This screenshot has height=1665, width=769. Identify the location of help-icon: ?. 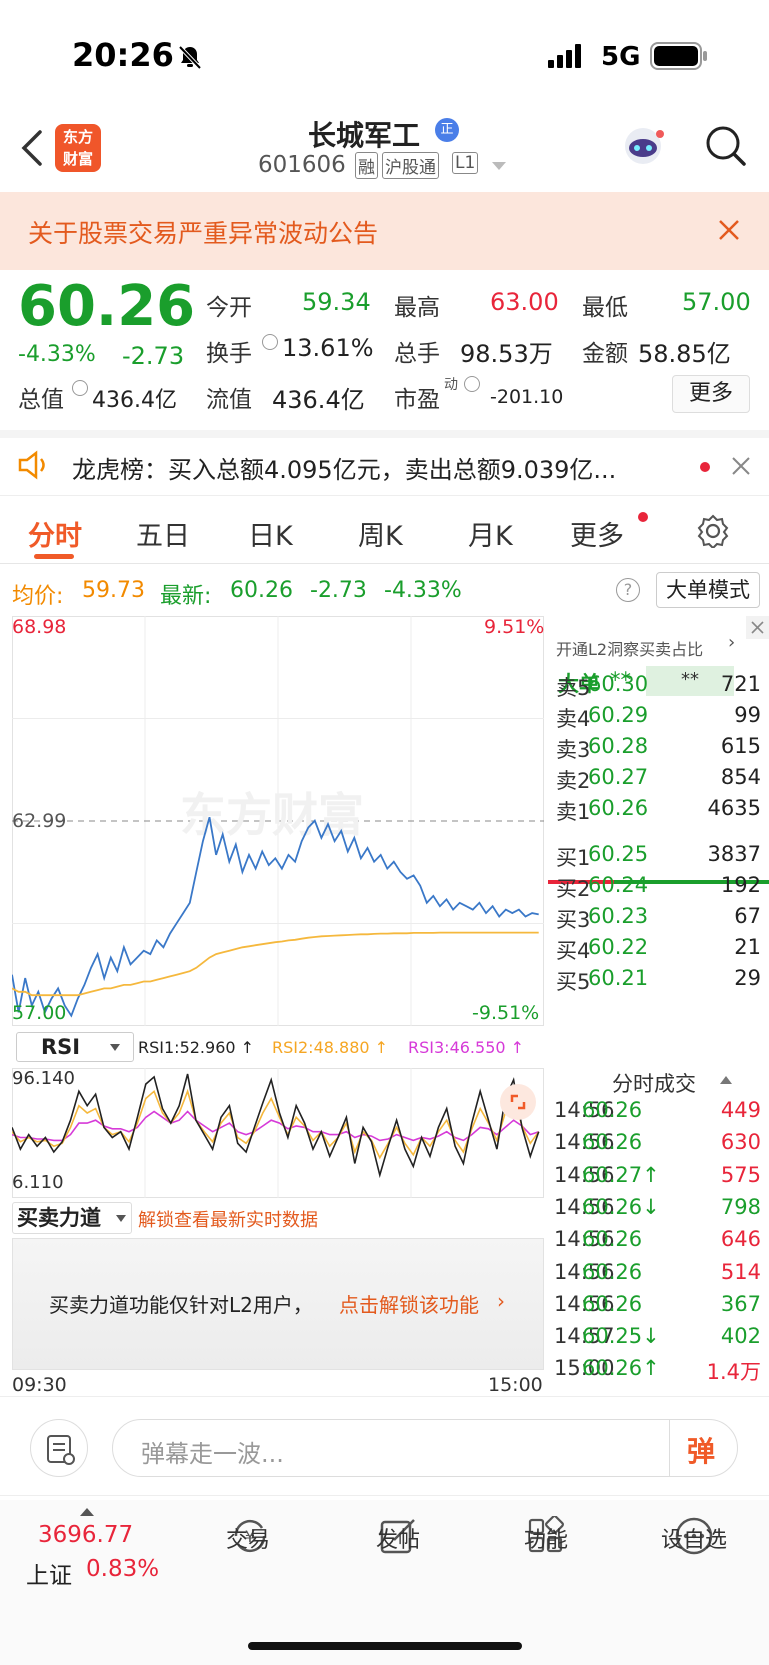
(628, 590).